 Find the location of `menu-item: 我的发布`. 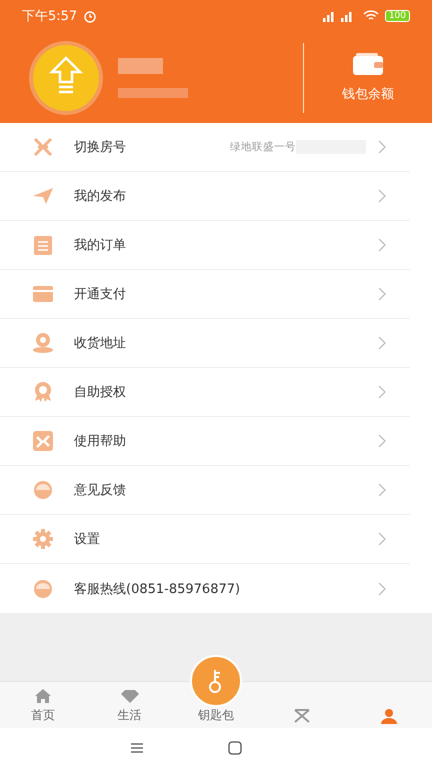

menu-item: 我的发布 is located at coordinates (205, 196).